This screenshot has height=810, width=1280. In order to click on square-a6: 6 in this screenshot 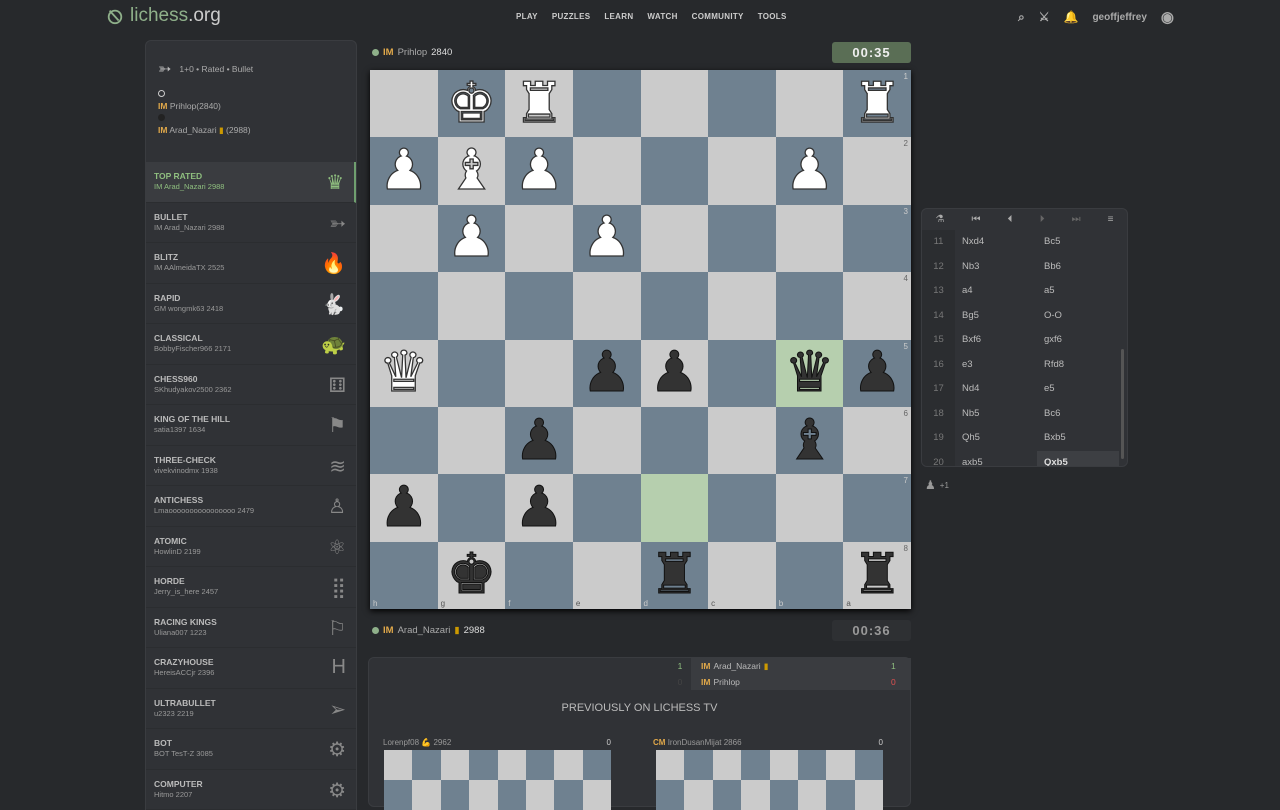, I will do `click(877, 440)`.